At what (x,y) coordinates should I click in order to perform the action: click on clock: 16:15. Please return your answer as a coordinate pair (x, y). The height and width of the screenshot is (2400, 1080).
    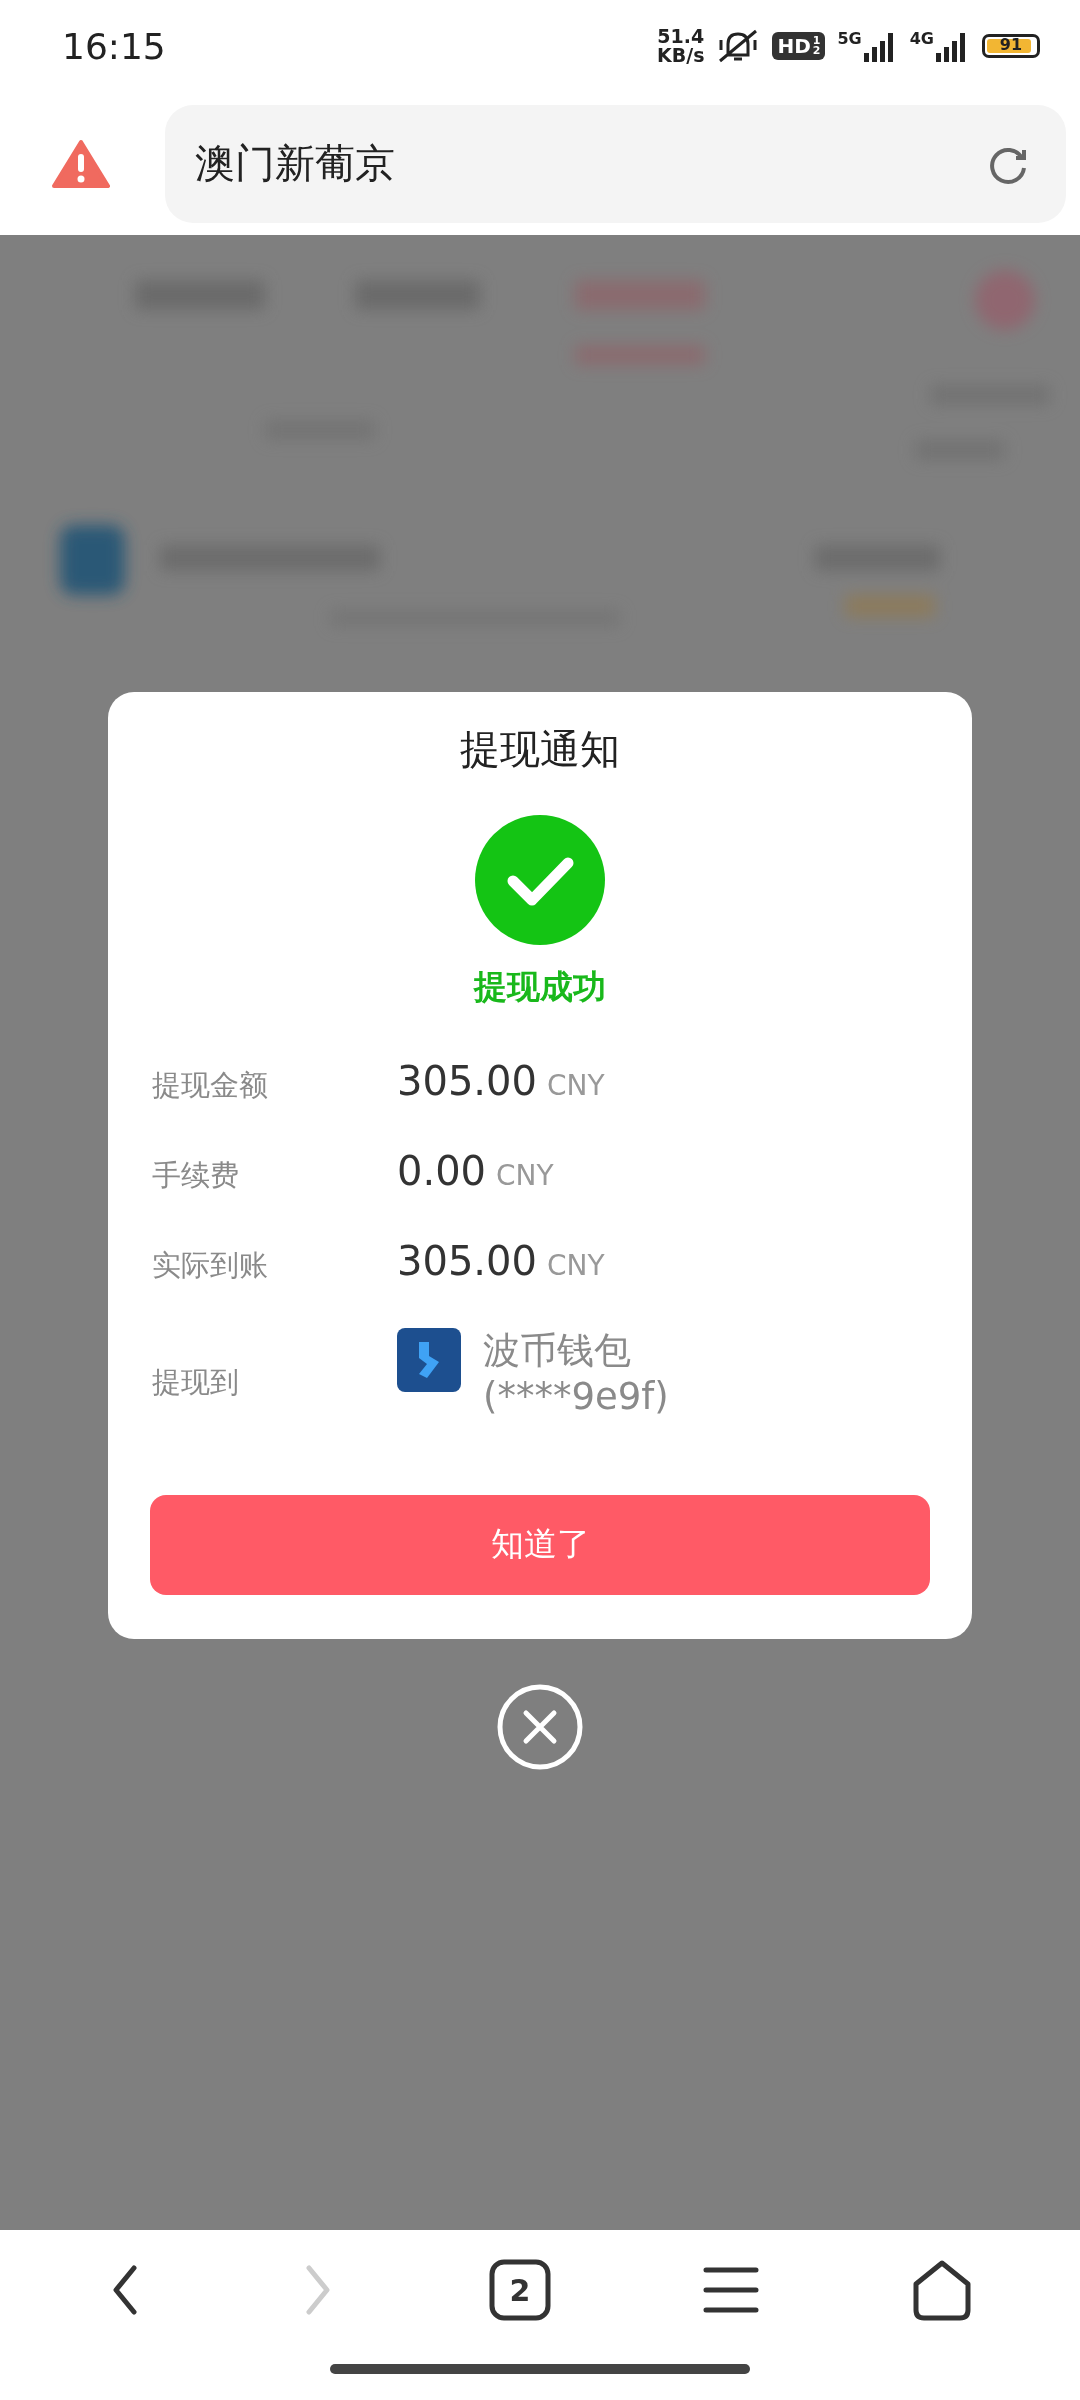
    Looking at the image, I should click on (114, 46).